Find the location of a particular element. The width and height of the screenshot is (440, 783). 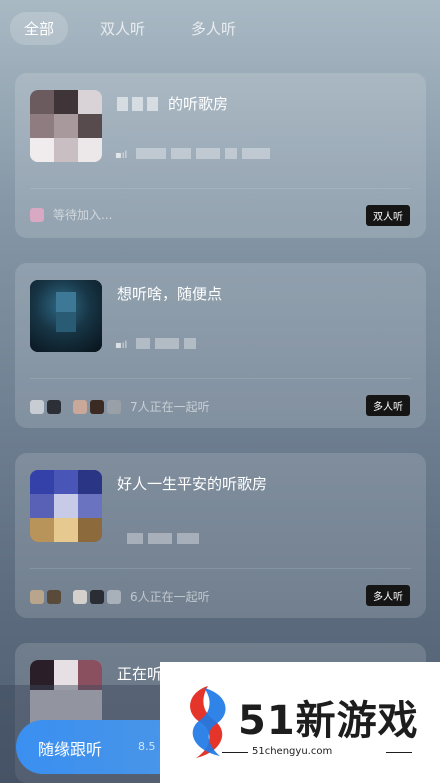

follow-button-hint: 8.5 is located at coordinates (147, 746).